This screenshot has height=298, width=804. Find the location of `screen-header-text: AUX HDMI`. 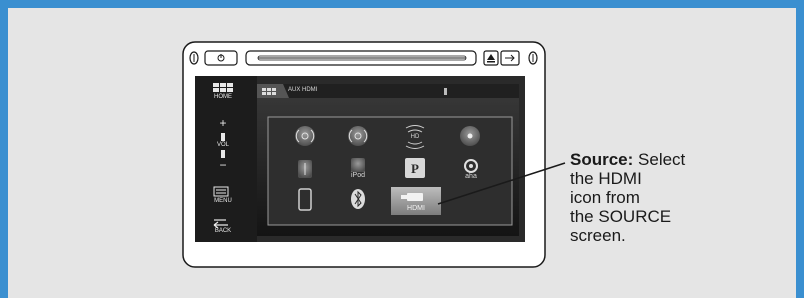

screen-header-text: AUX HDMI is located at coordinates (303, 90).